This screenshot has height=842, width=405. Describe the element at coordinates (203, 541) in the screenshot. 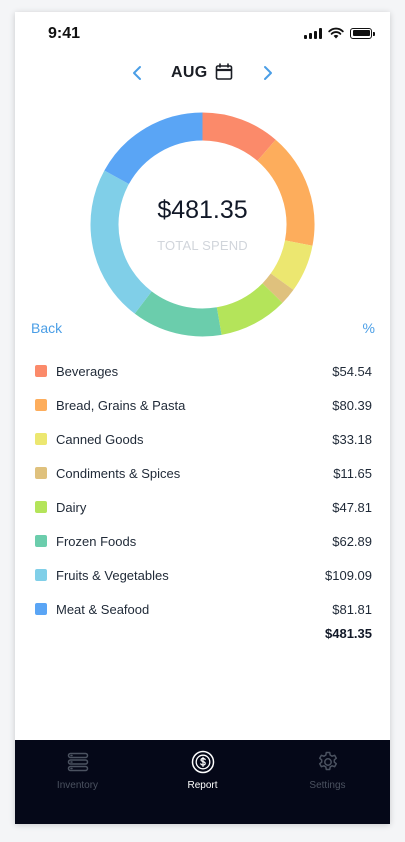

I see `list-item: Frozen Foods $62.89` at that location.